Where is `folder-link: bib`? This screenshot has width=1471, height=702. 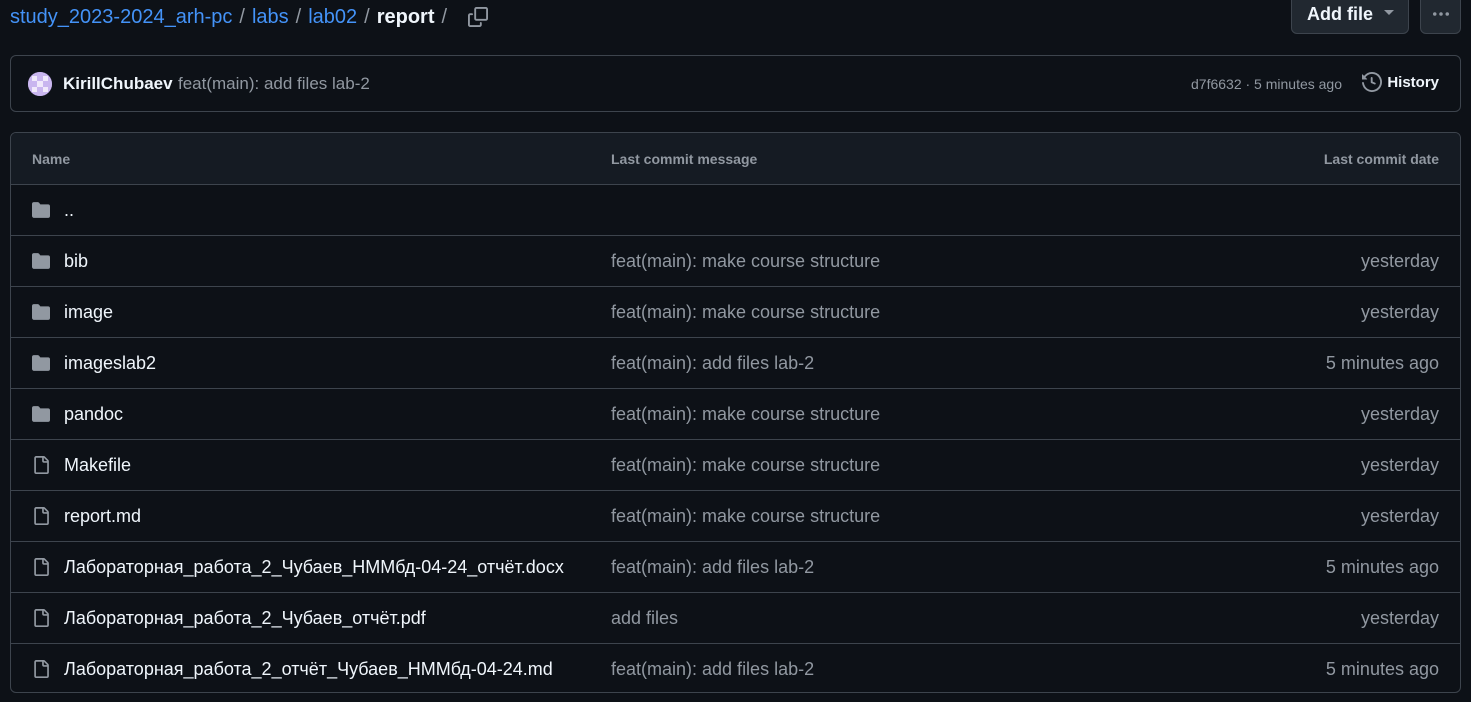
folder-link: bib is located at coordinates (76, 261).